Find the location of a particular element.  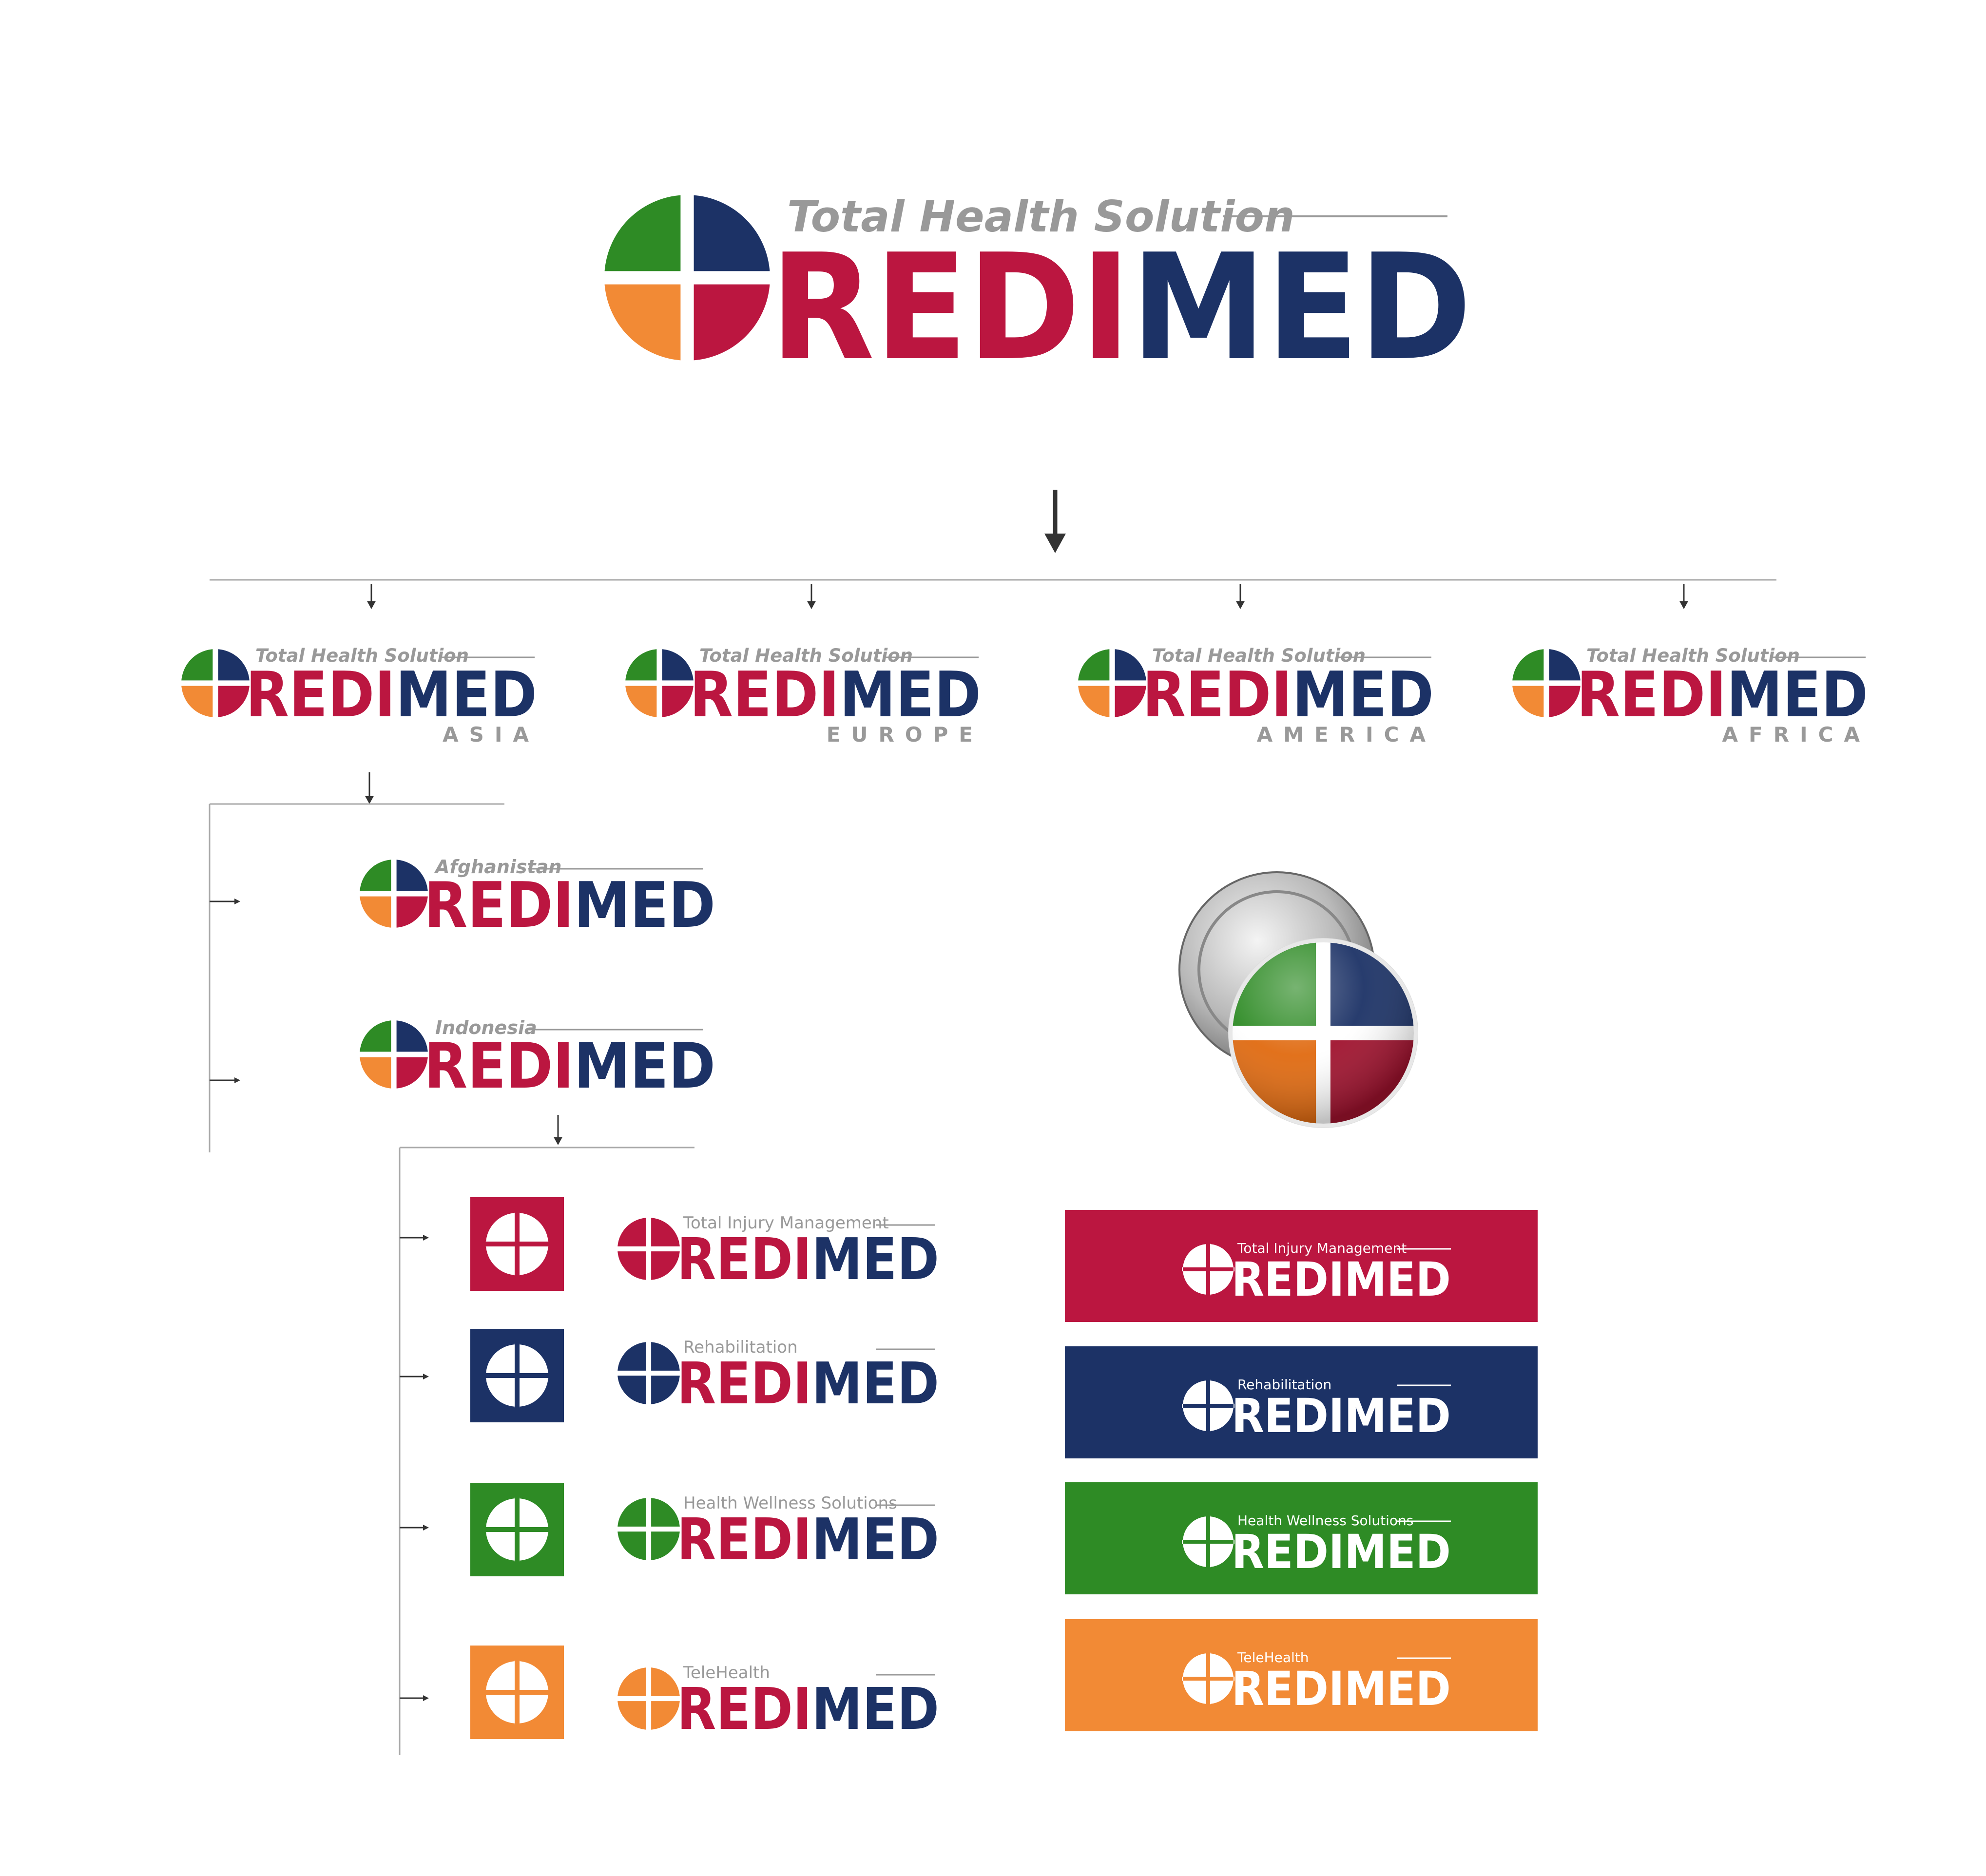

country-logo-afghanistan: AfghanistanREDIMED is located at coordinates (537, 899).